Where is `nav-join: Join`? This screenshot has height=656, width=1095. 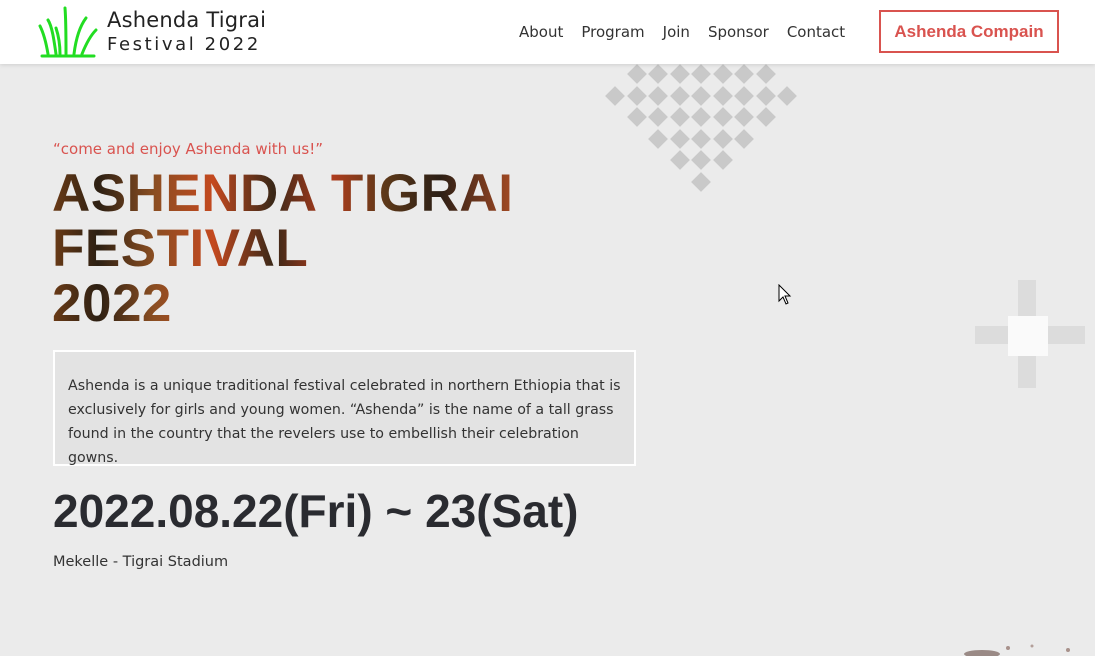 nav-join: Join is located at coordinates (676, 32).